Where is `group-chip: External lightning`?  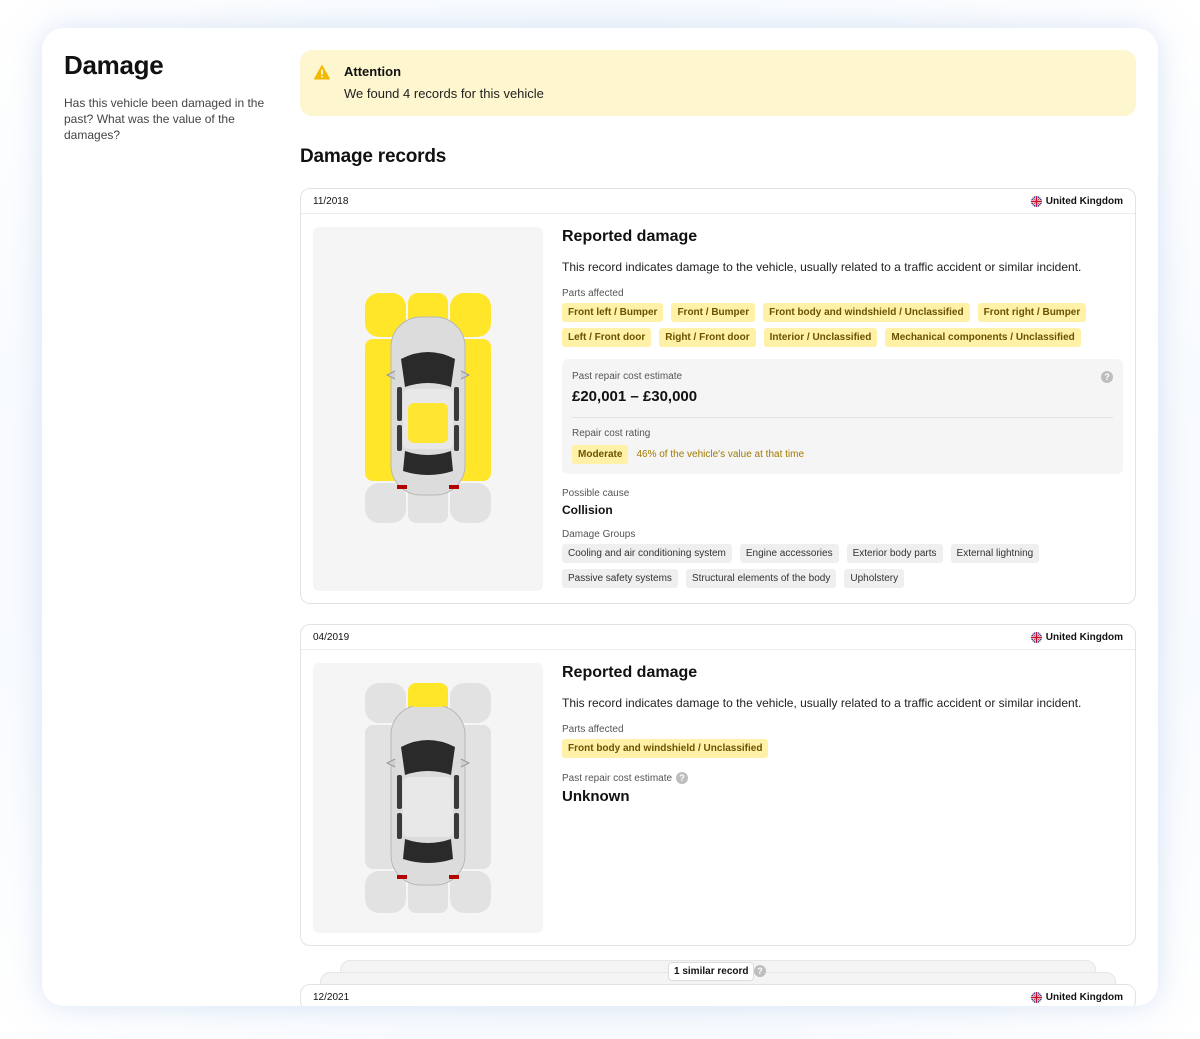 group-chip: External lightning is located at coordinates (995, 553).